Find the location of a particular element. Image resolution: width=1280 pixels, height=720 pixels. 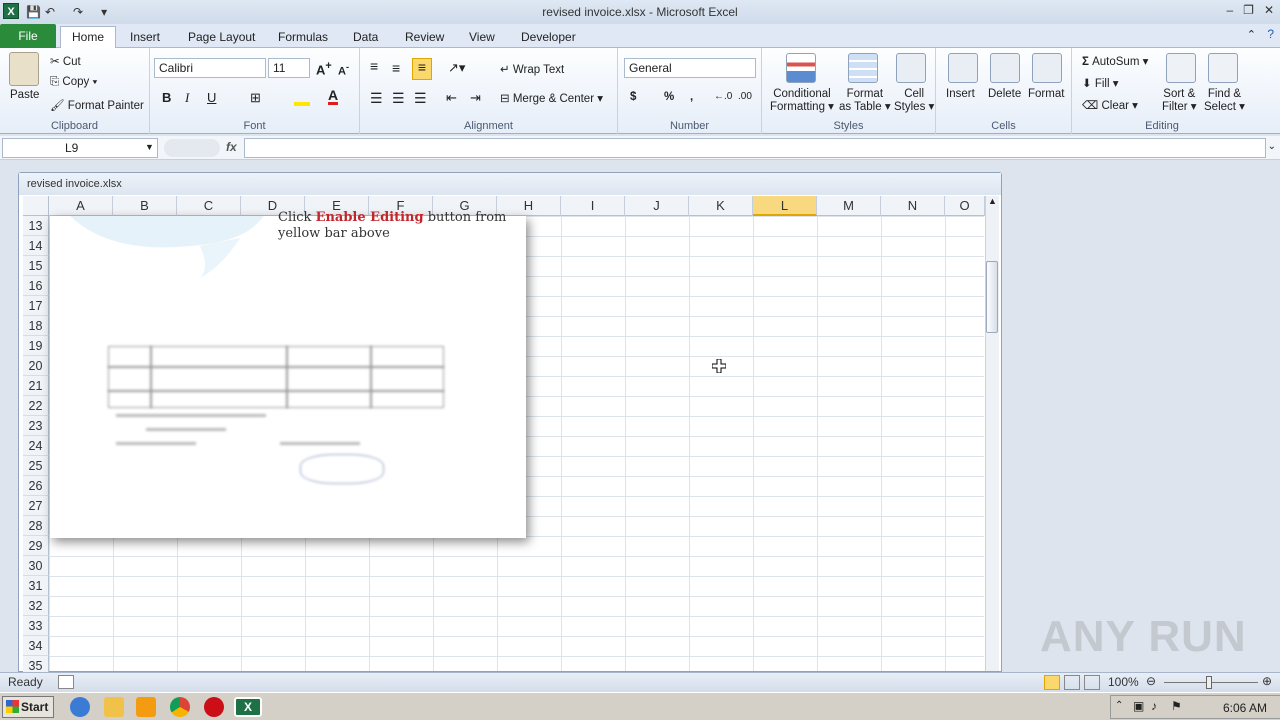

zoom-level: 100% is located at coordinates (1123, 682).